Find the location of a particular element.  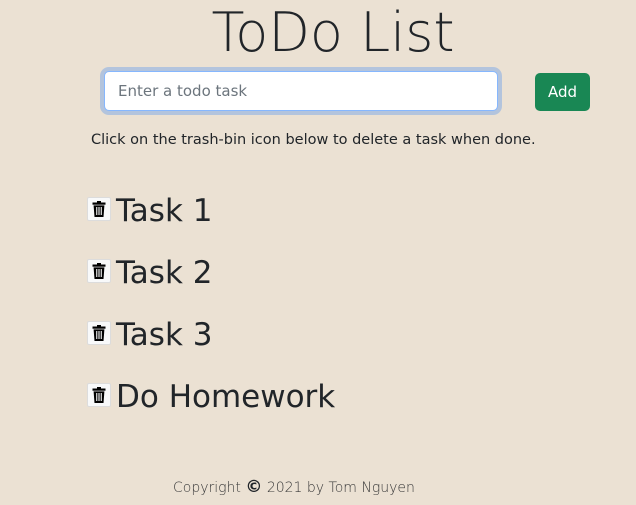

copyright-suffix: 2021 by Tom Nguyen is located at coordinates (340, 488).